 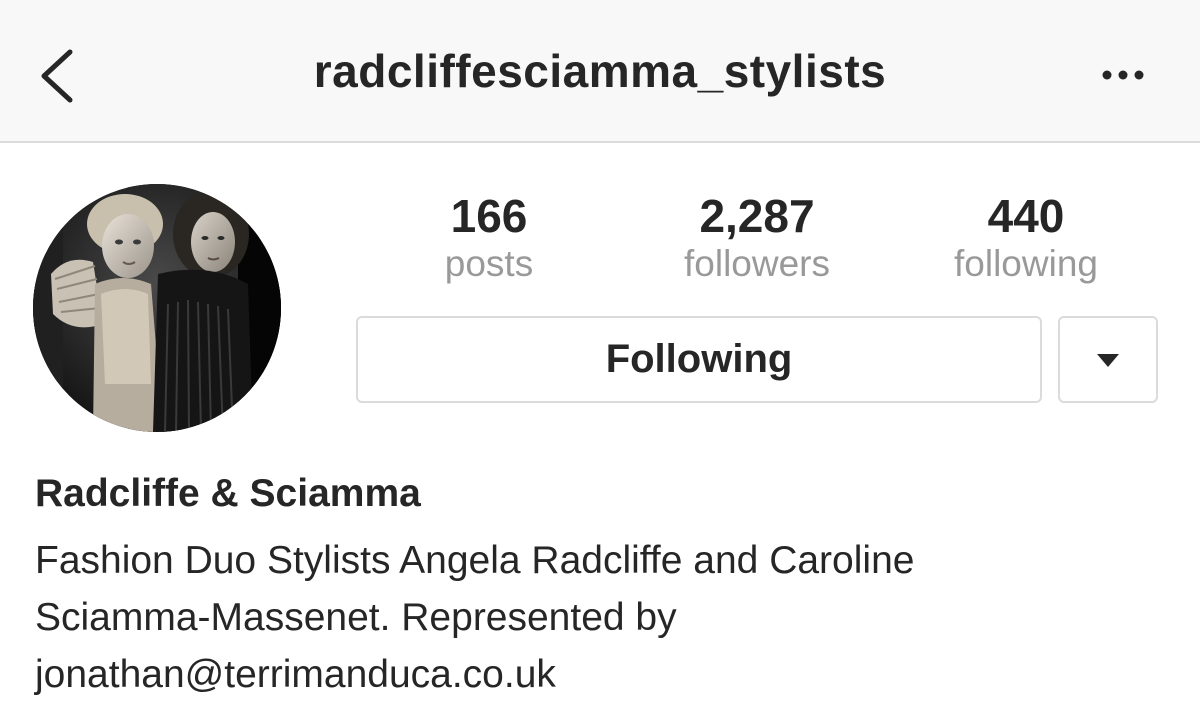 I want to click on followers-count: 2,287, so click(x=757, y=216).